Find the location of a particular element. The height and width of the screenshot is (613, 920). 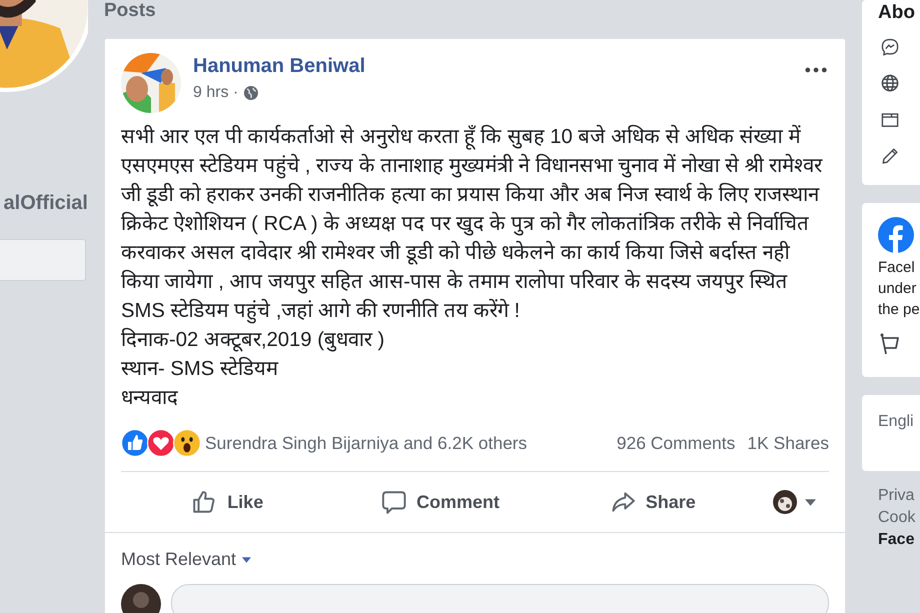

author-name: Hanuman Beniwal is located at coordinates (499, 66).